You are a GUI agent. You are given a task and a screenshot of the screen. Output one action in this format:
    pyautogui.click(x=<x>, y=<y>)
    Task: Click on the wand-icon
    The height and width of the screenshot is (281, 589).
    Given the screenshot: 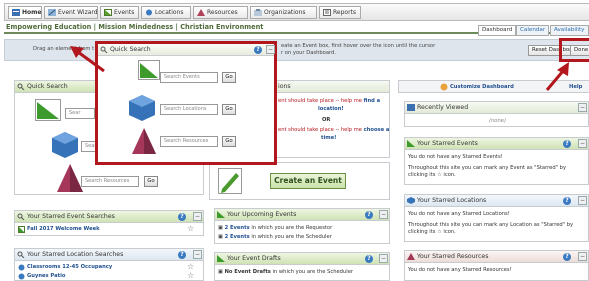 What is the action you would take?
    pyautogui.click(x=52, y=12)
    